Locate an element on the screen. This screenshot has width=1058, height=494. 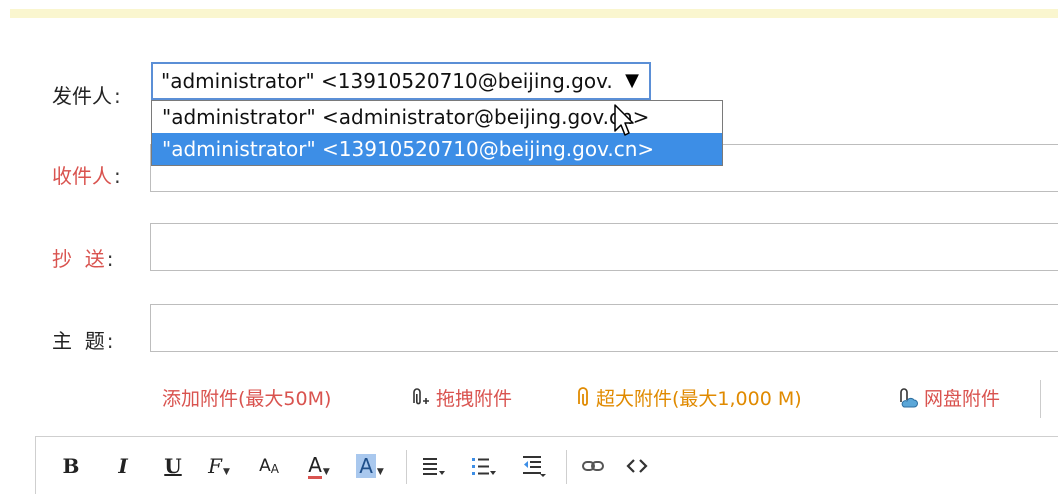
align-button is located at coordinates (433, 466).